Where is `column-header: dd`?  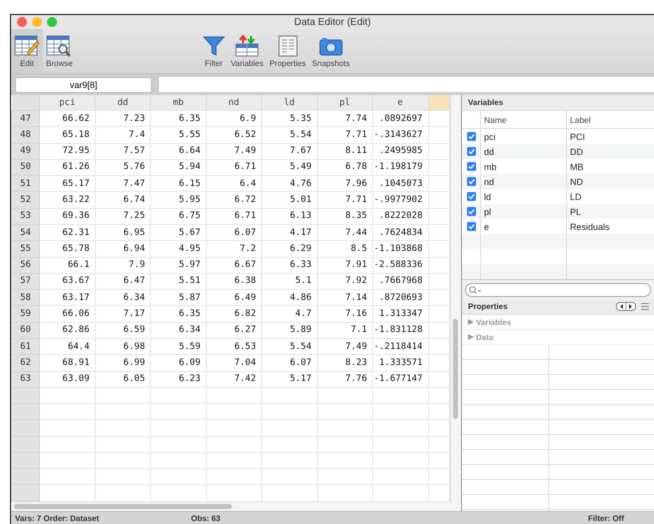 column-header: dd is located at coordinates (122, 102).